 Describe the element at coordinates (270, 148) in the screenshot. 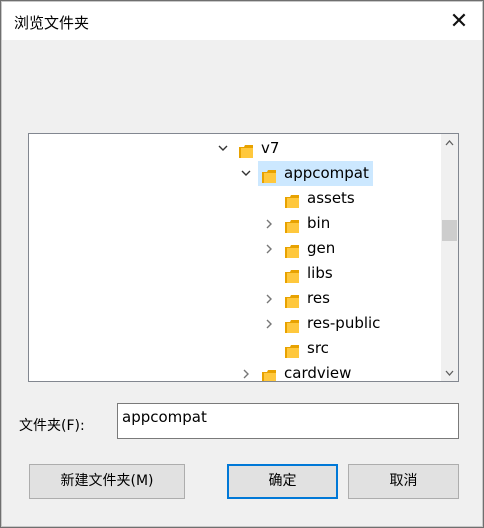

I see `tree-item-label: v7` at that location.